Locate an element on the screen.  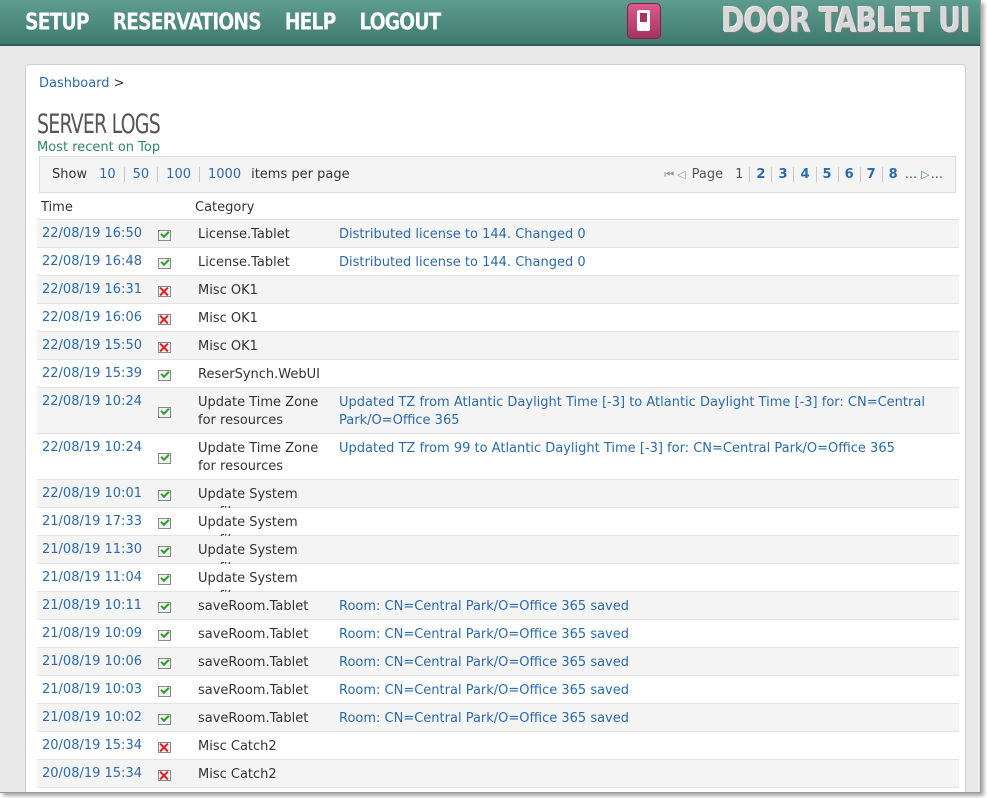
table-row: 22/08/19 16:06 Misc OK1 is located at coordinates (498, 318).